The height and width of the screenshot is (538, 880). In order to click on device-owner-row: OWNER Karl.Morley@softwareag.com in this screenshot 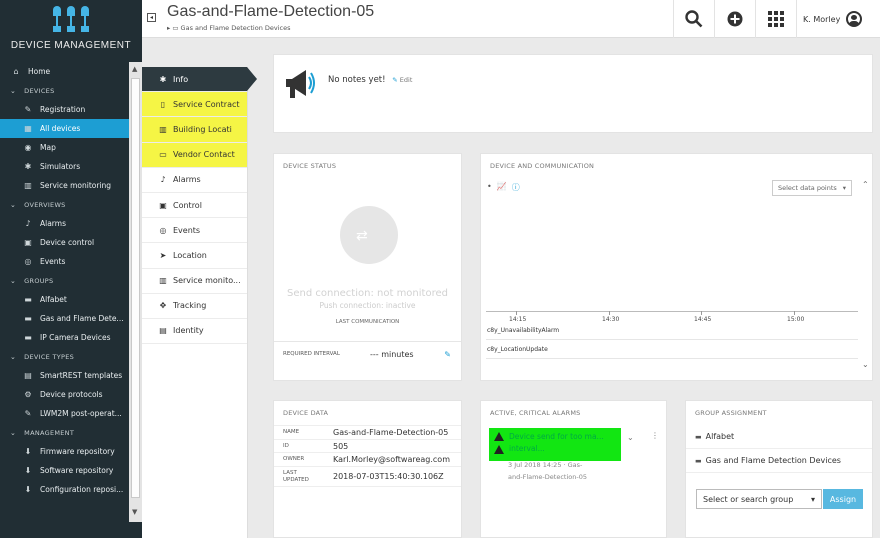, I will do `click(367, 460)`.